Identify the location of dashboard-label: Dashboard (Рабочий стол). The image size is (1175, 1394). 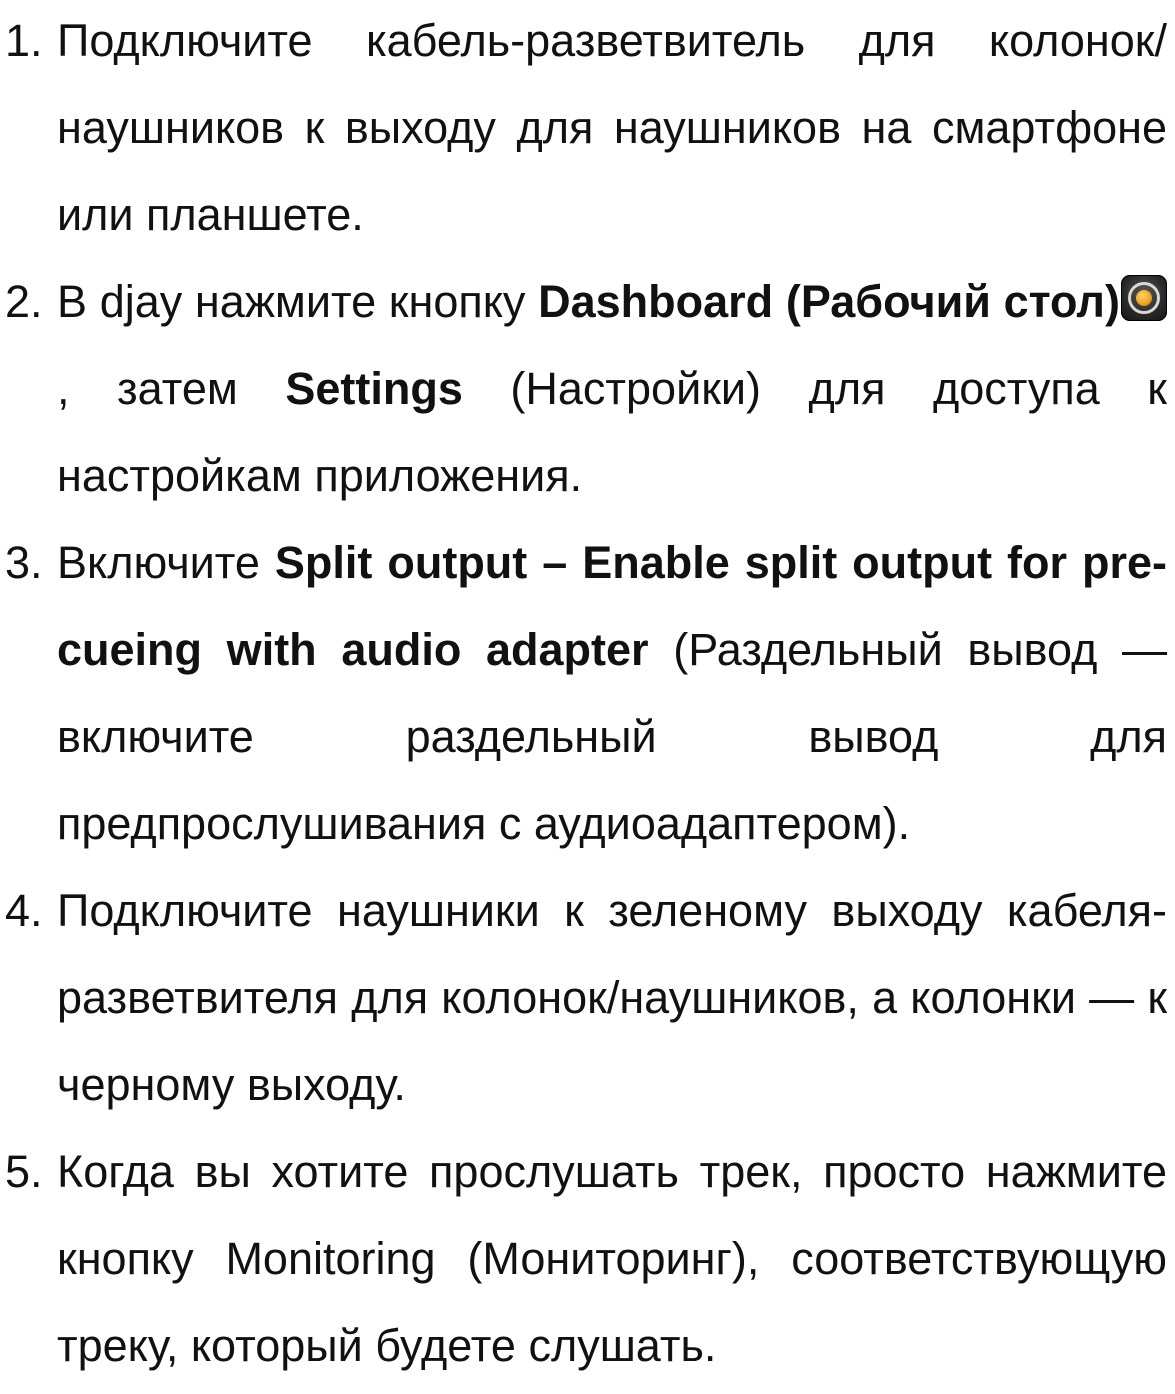
(829, 301).